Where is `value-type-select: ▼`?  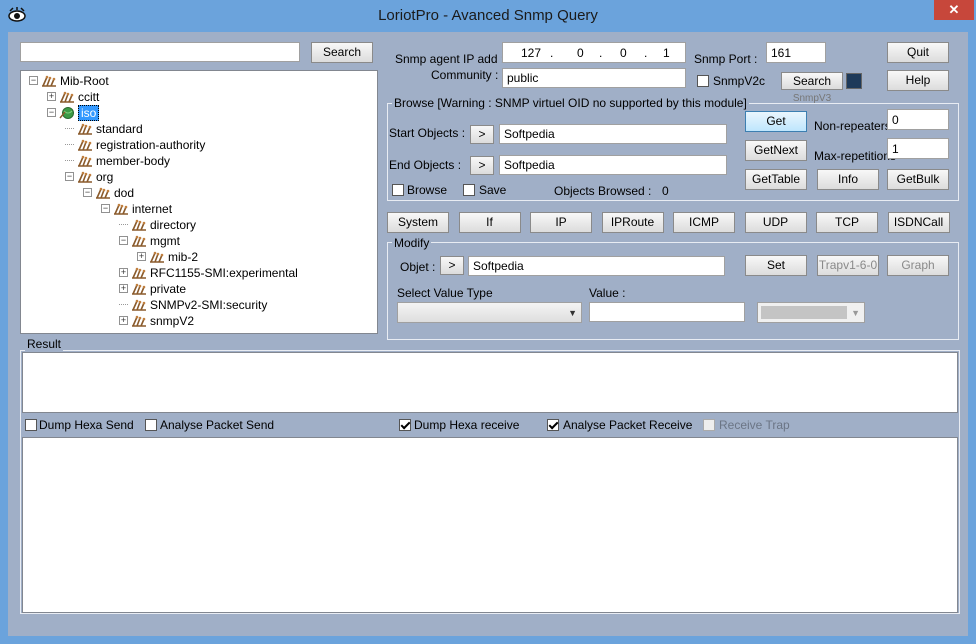
value-type-select: ▼ is located at coordinates (489, 312).